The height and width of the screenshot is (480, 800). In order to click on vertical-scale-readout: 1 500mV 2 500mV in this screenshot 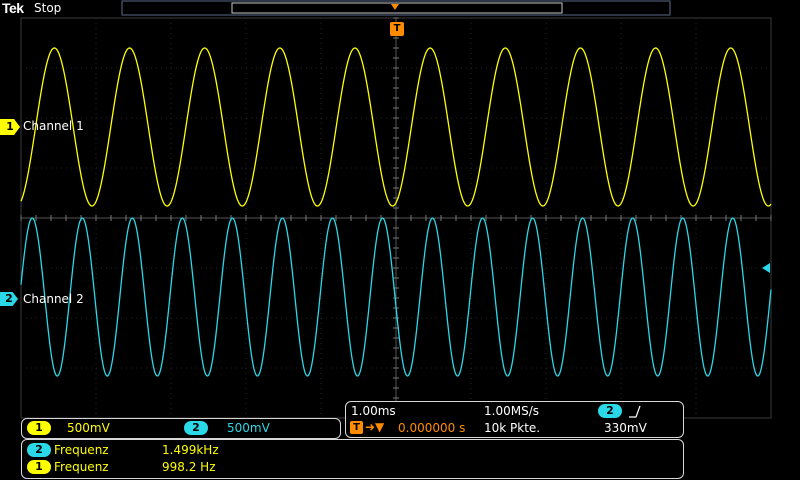, I will do `click(181, 428)`.